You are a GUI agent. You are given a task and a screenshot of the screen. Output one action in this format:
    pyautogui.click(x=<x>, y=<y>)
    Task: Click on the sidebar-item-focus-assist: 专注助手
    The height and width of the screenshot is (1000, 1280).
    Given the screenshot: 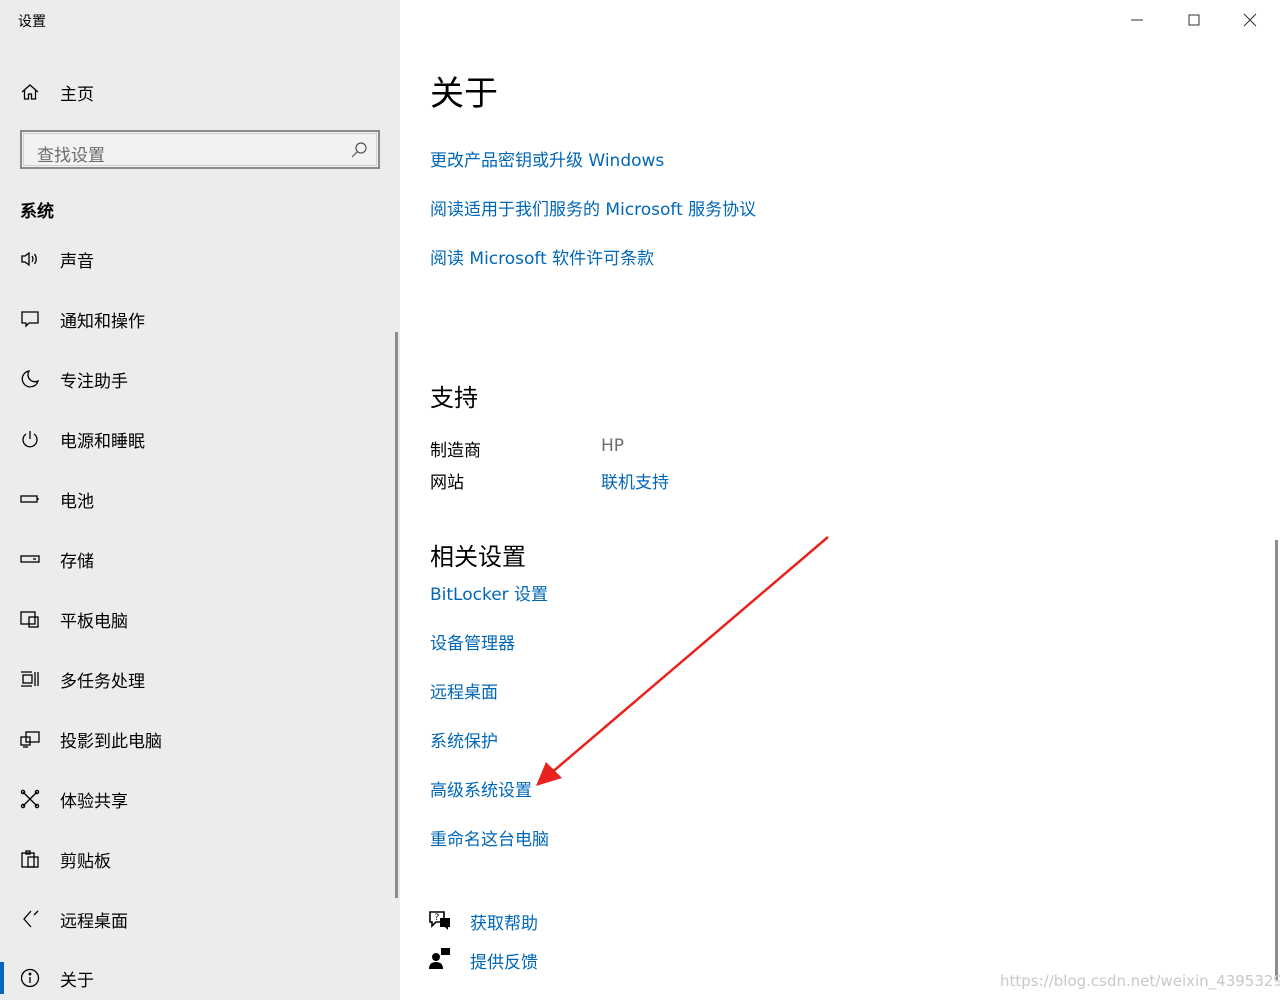 What is the action you would take?
    pyautogui.click(x=200, y=379)
    